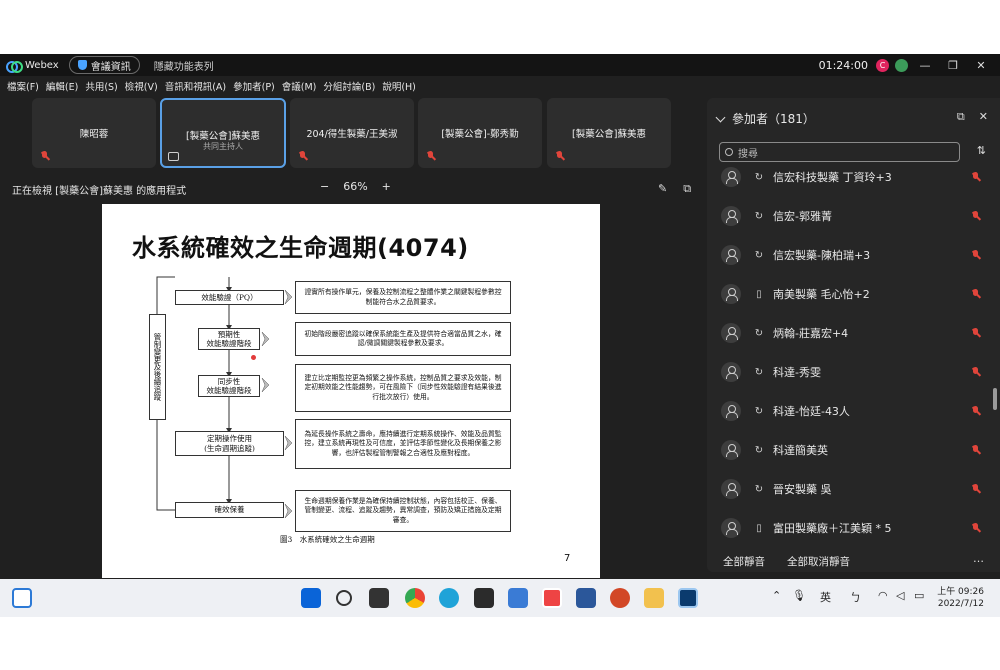 This screenshot has height=670, width=1000. What do you see at coordinates (62, 86) in the screenshot?
I see `menu-edit: 編輯(E)` at bounding box center [62, 86].